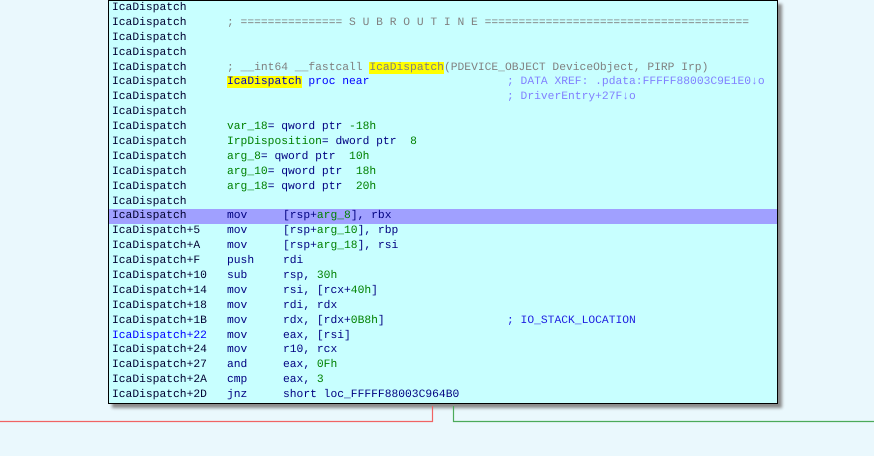 Image resolution: width=874 pixels, height=456 pixels. What do you see at coordinates (159, 291) in the screenshot?
I see `address-label: IcaDispatch+14` at bounding box center [159, 291].